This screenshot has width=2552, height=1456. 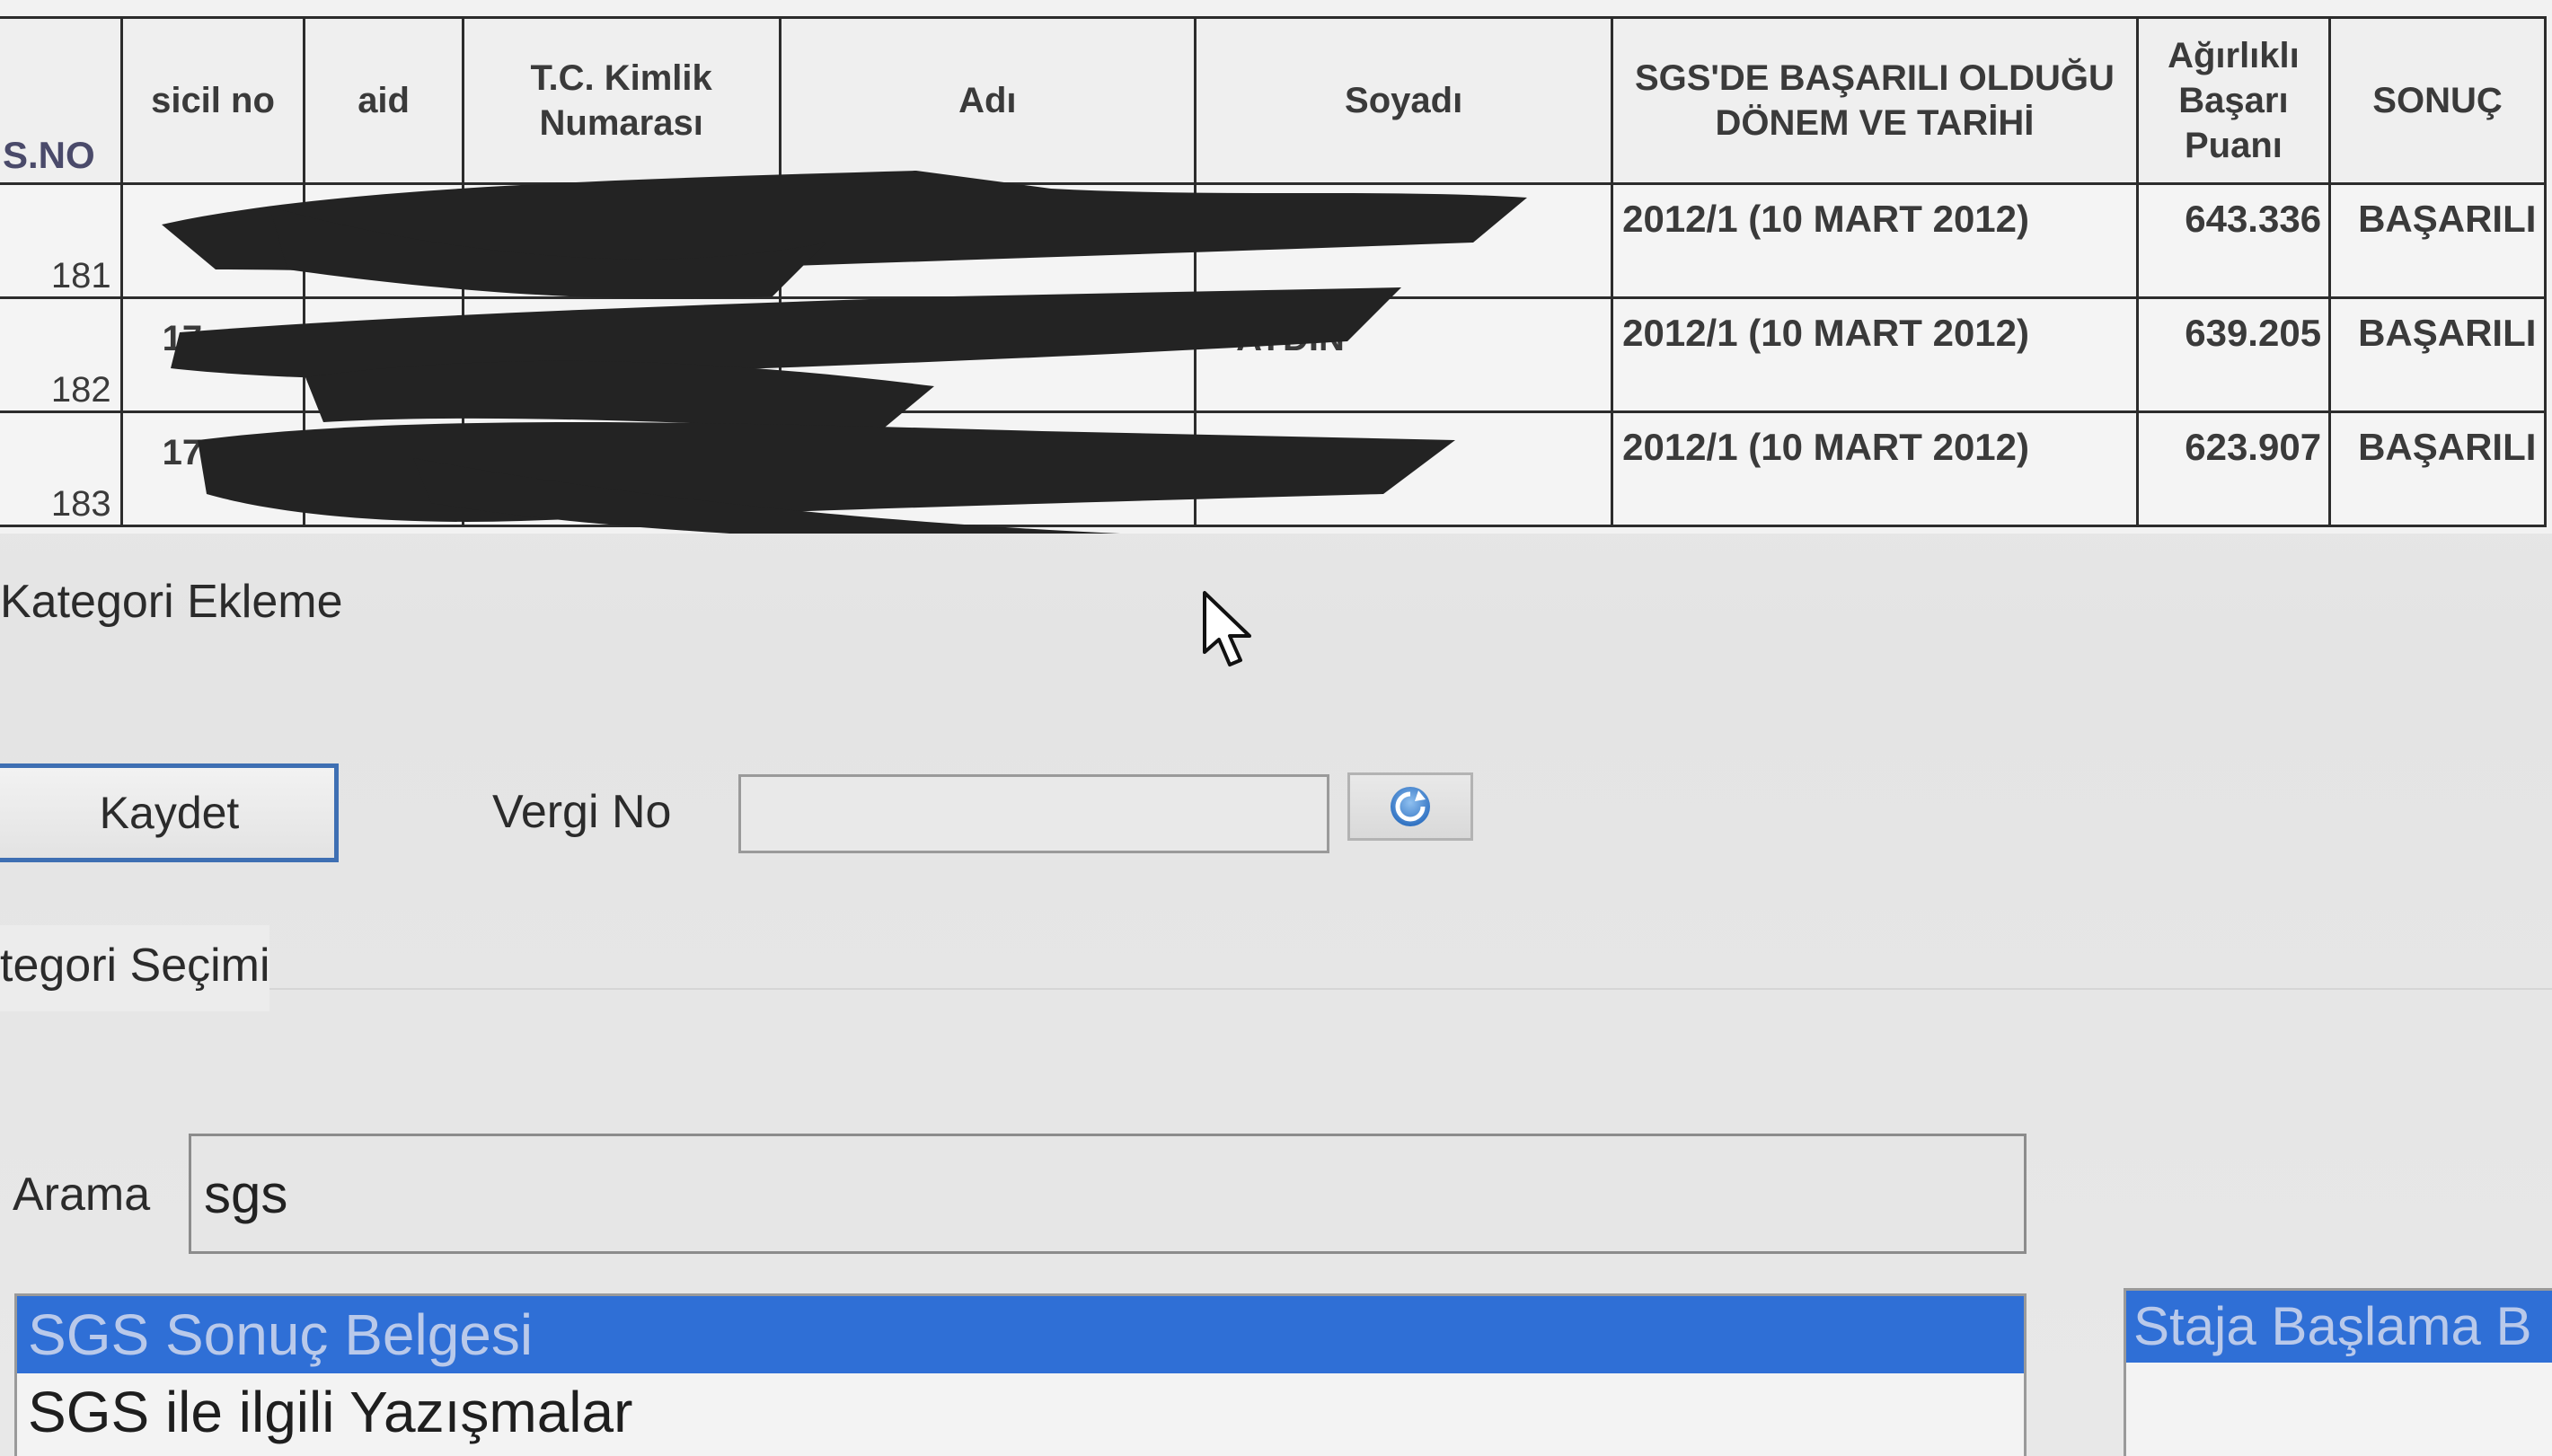 What do you see at coordinates (82, 1195) in the screenshot?
I see `search-label: Arama` at bounding box center [82, 1195].